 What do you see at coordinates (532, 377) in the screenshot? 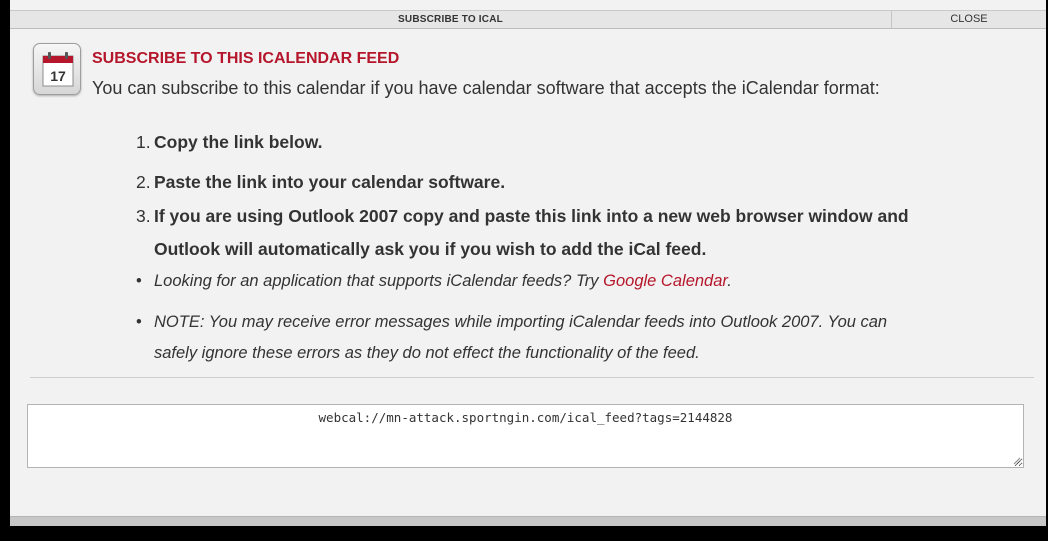
I see `divider` at bounding box center [532, 377].